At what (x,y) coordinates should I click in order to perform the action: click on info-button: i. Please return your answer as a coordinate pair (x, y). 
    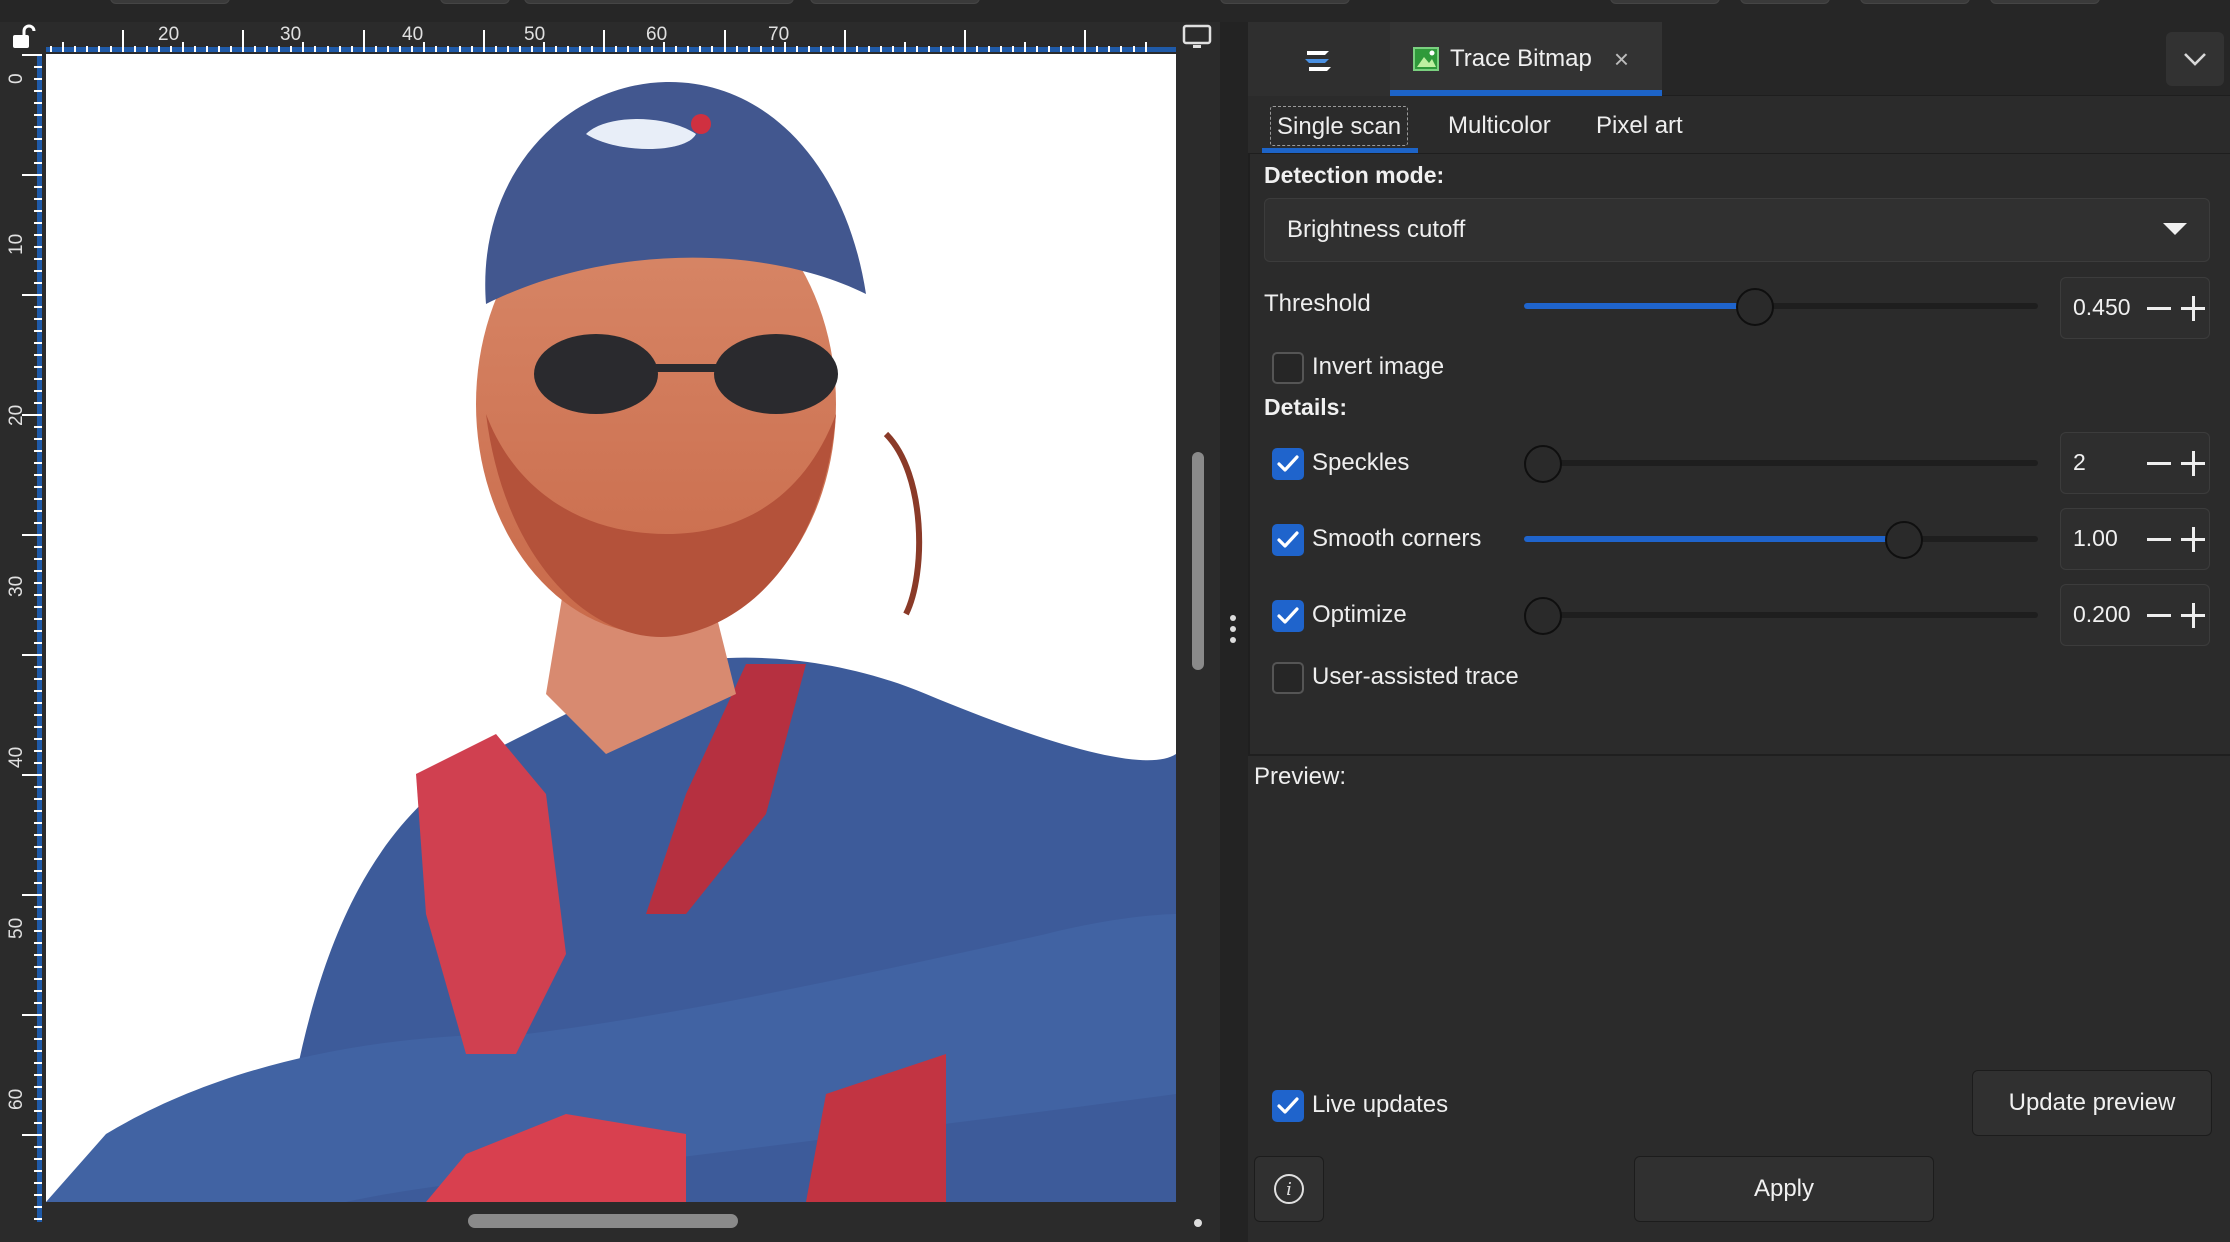
    Looking at the image, I should click on (1289, 1189).